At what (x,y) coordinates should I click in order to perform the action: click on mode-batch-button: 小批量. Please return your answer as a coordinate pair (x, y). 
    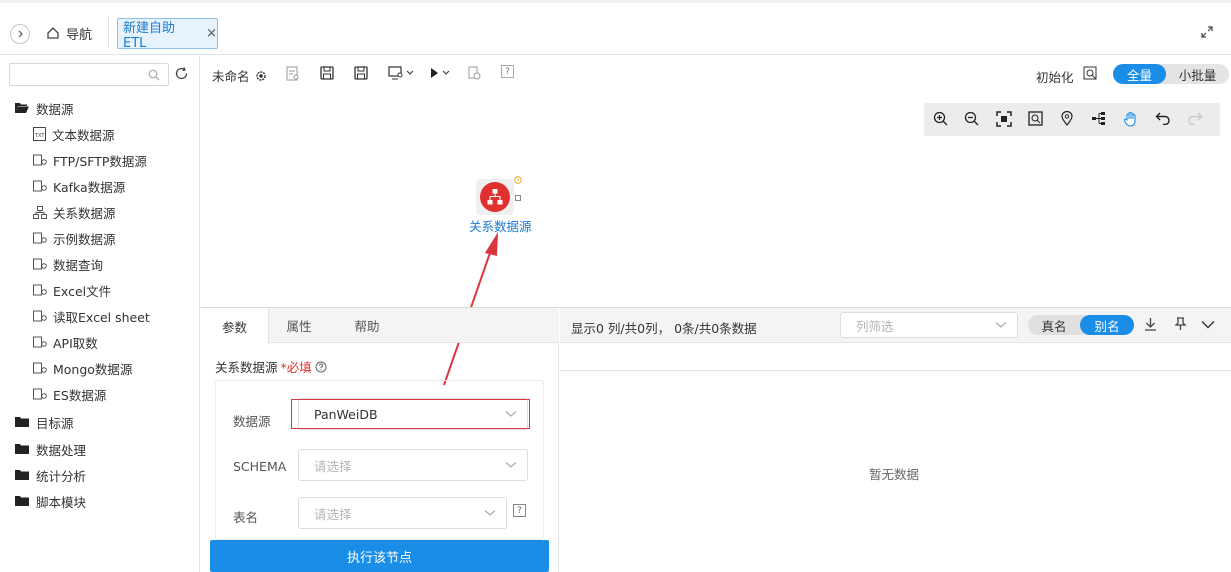
    Looking at the image, I should click on (1197, 74).